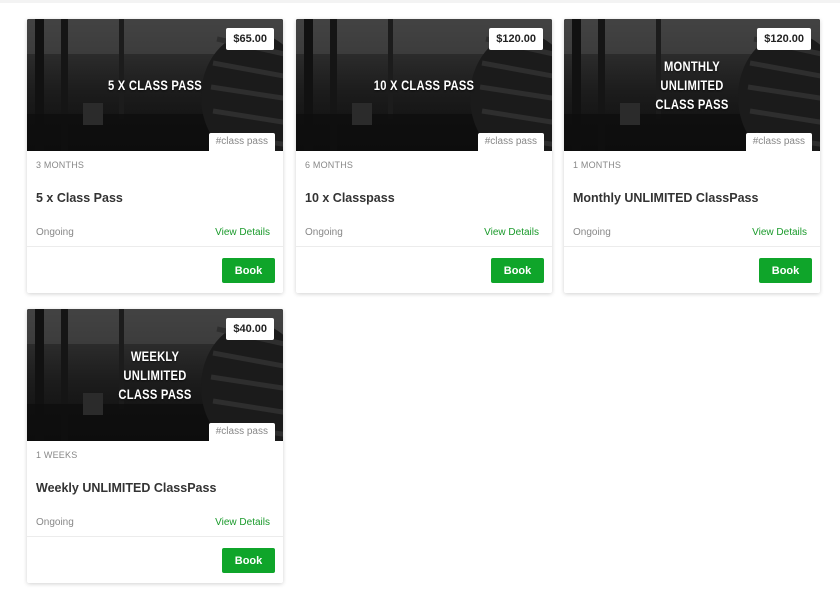  I want to click on pass-duration: 1 MONTHS, so click(597, 165).